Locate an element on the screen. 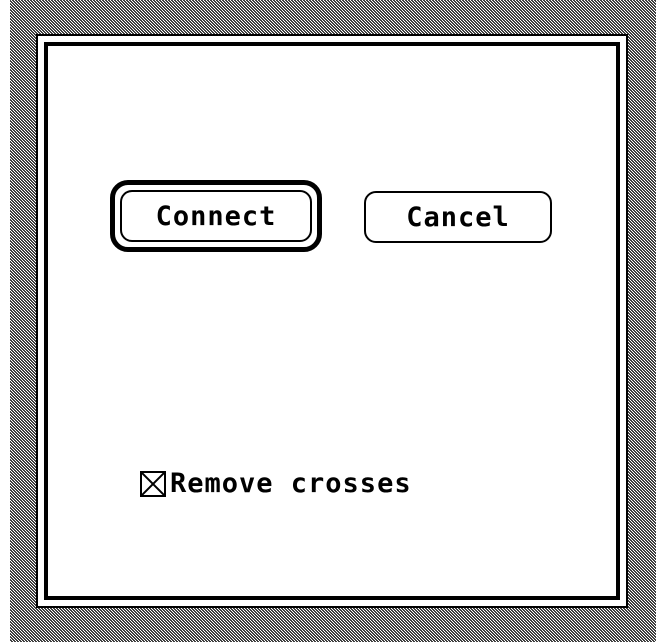  desktop-edge is located at coordinates (5, 321).